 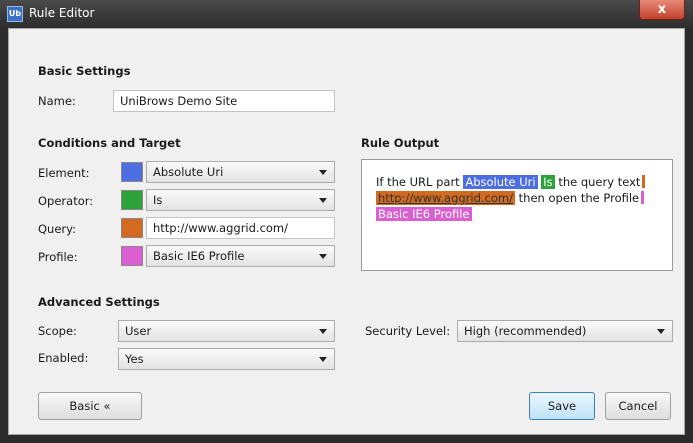 What do you see at coordinates (599, 182) in the screenshot?
I see `output-text-2: the query text` at bounding box center [599, 182].